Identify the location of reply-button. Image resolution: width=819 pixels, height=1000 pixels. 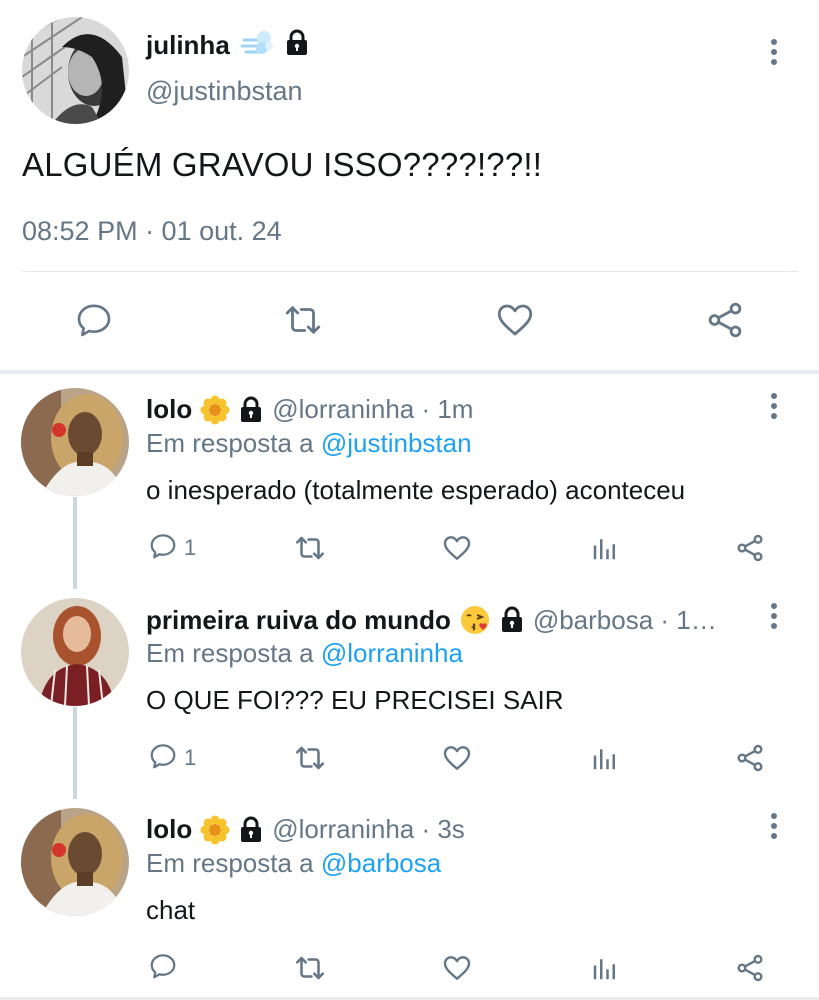
(166, 968).